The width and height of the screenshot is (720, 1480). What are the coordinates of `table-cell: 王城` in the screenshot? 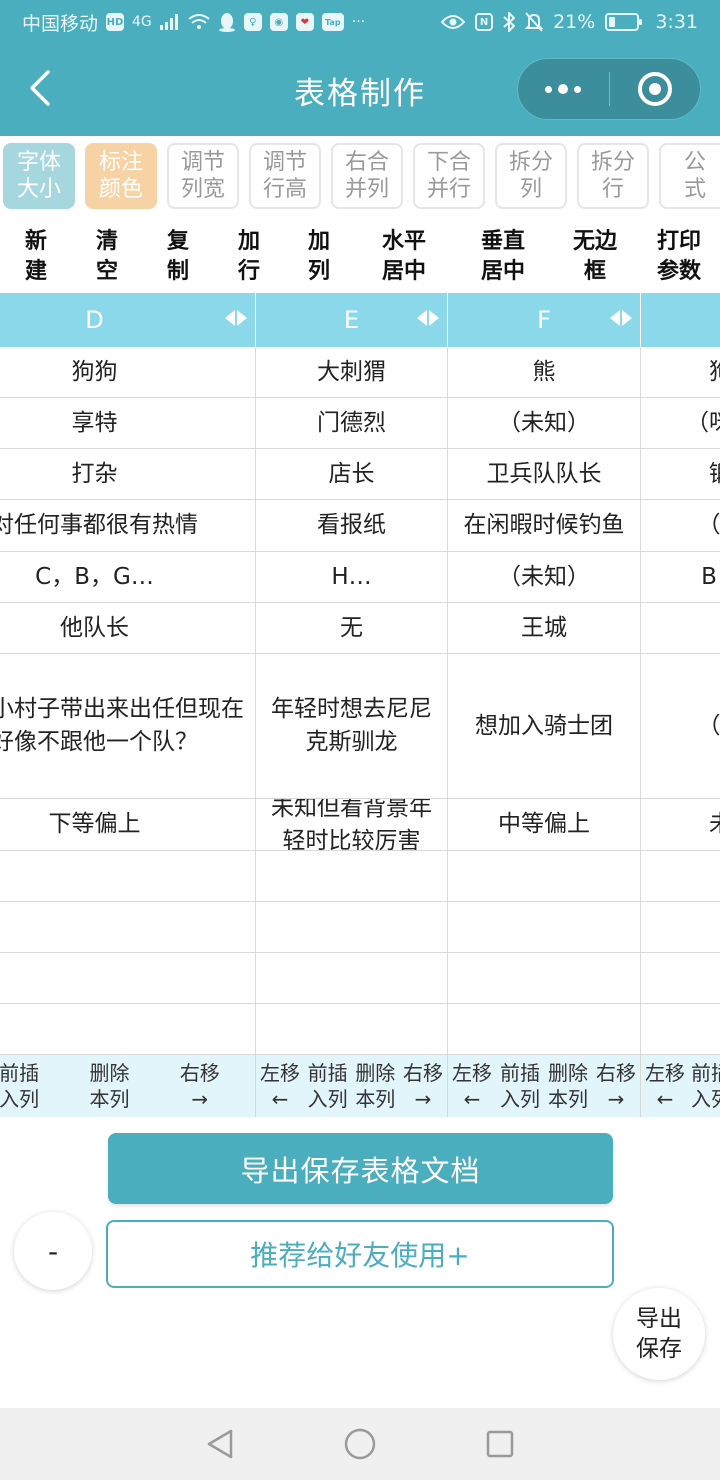 It's located at (544, 628).